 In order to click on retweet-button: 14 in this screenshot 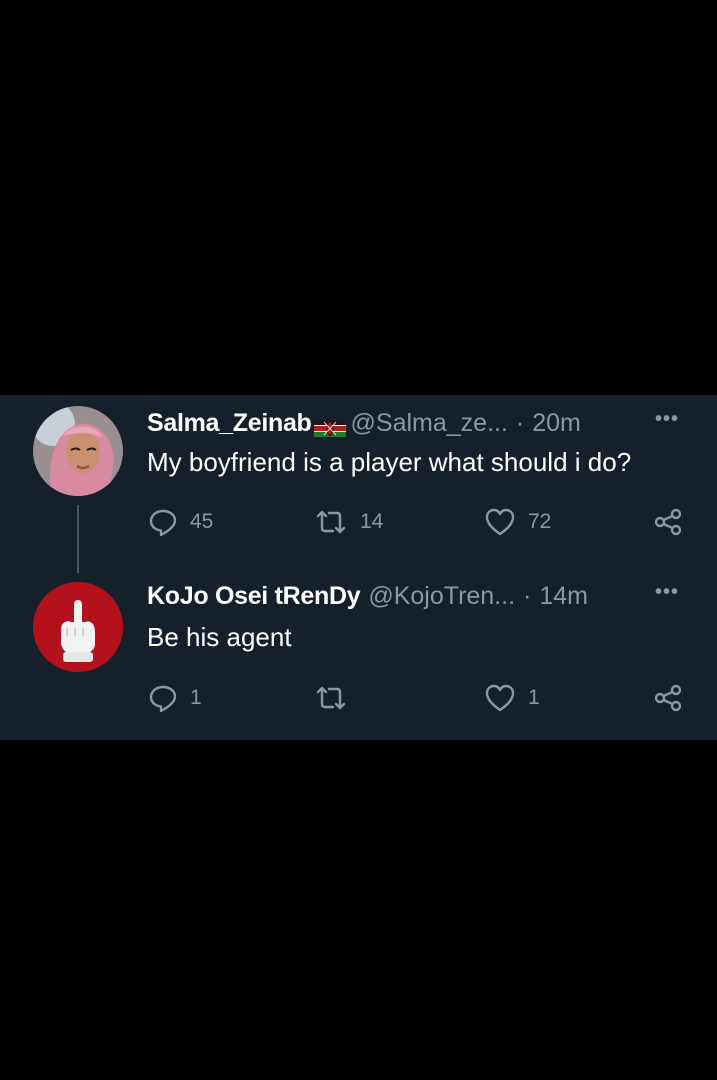, I will do `click(348, 522)`.